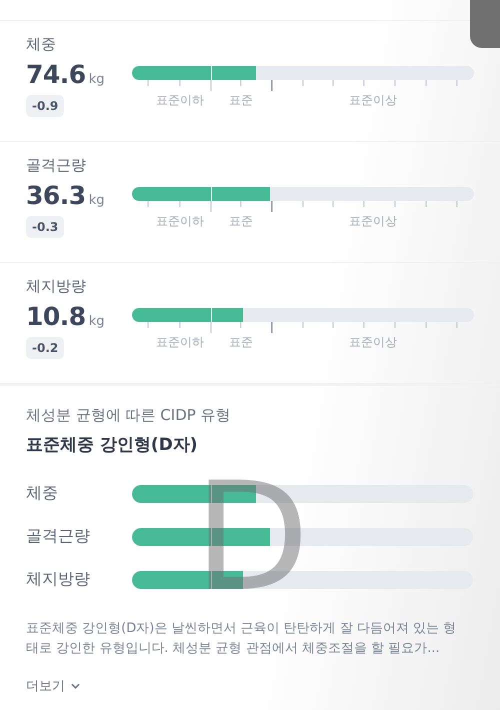 The width and height of the screenshot is (500, 710). Describe the element at coordinates (58, 536) in the screenshot. I see `bar-label: 골격근량` at that location.